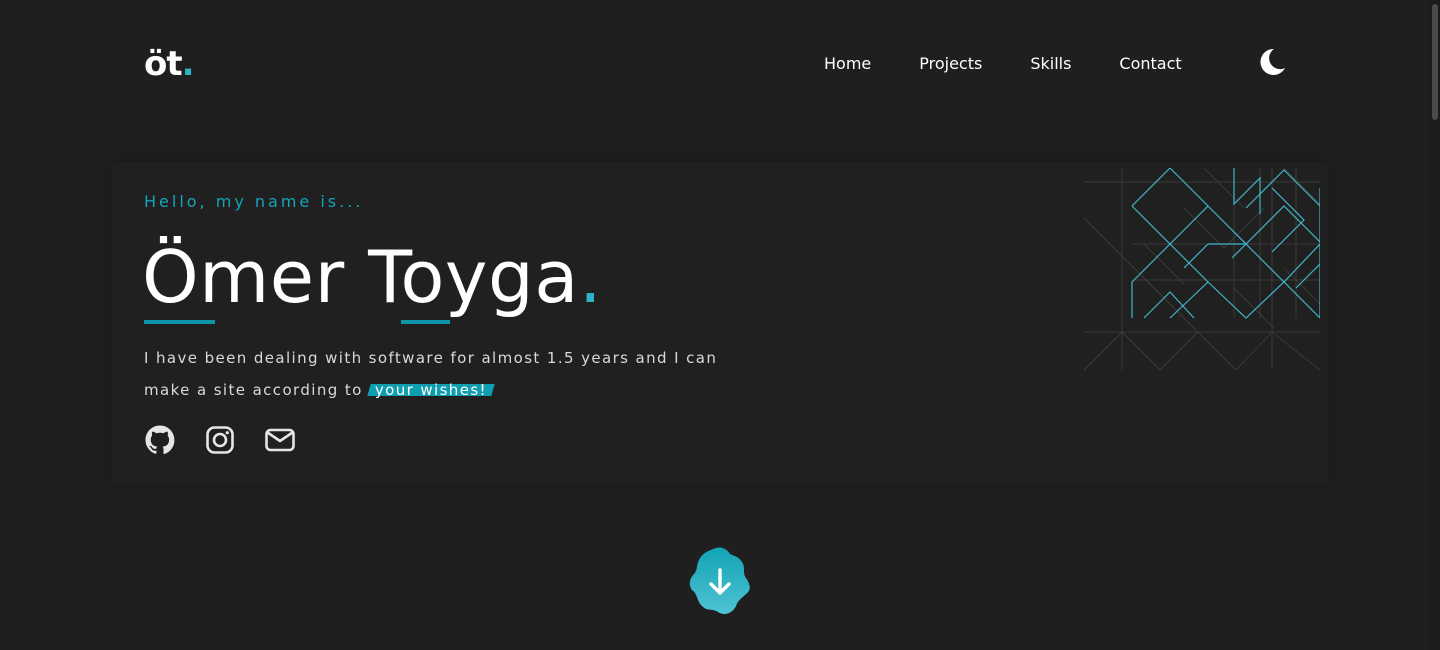 This screenshot has height=650, width=1440. I want to click on scrollbar-thumb, so click(1435, 62).